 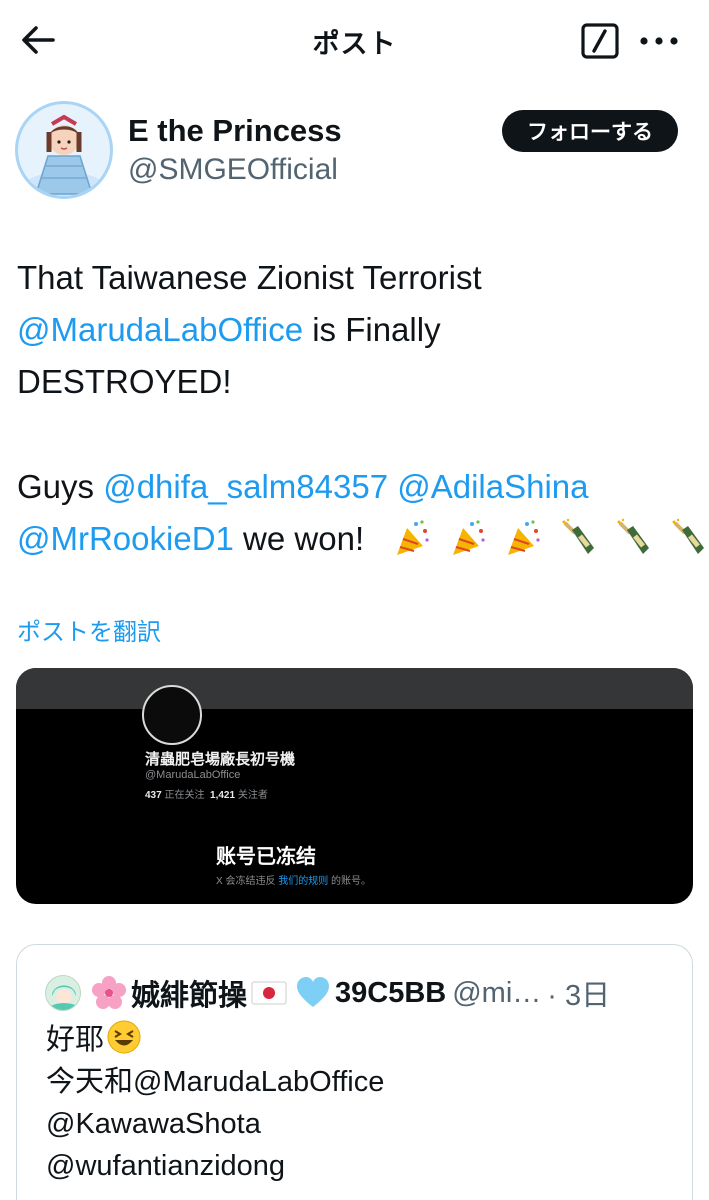 What do you see at coordinates (220, 759) in the screenshot?
I see `suspended-account-name: 清蟲肥皂場廠長初号機` at bounding box center [220, 759].